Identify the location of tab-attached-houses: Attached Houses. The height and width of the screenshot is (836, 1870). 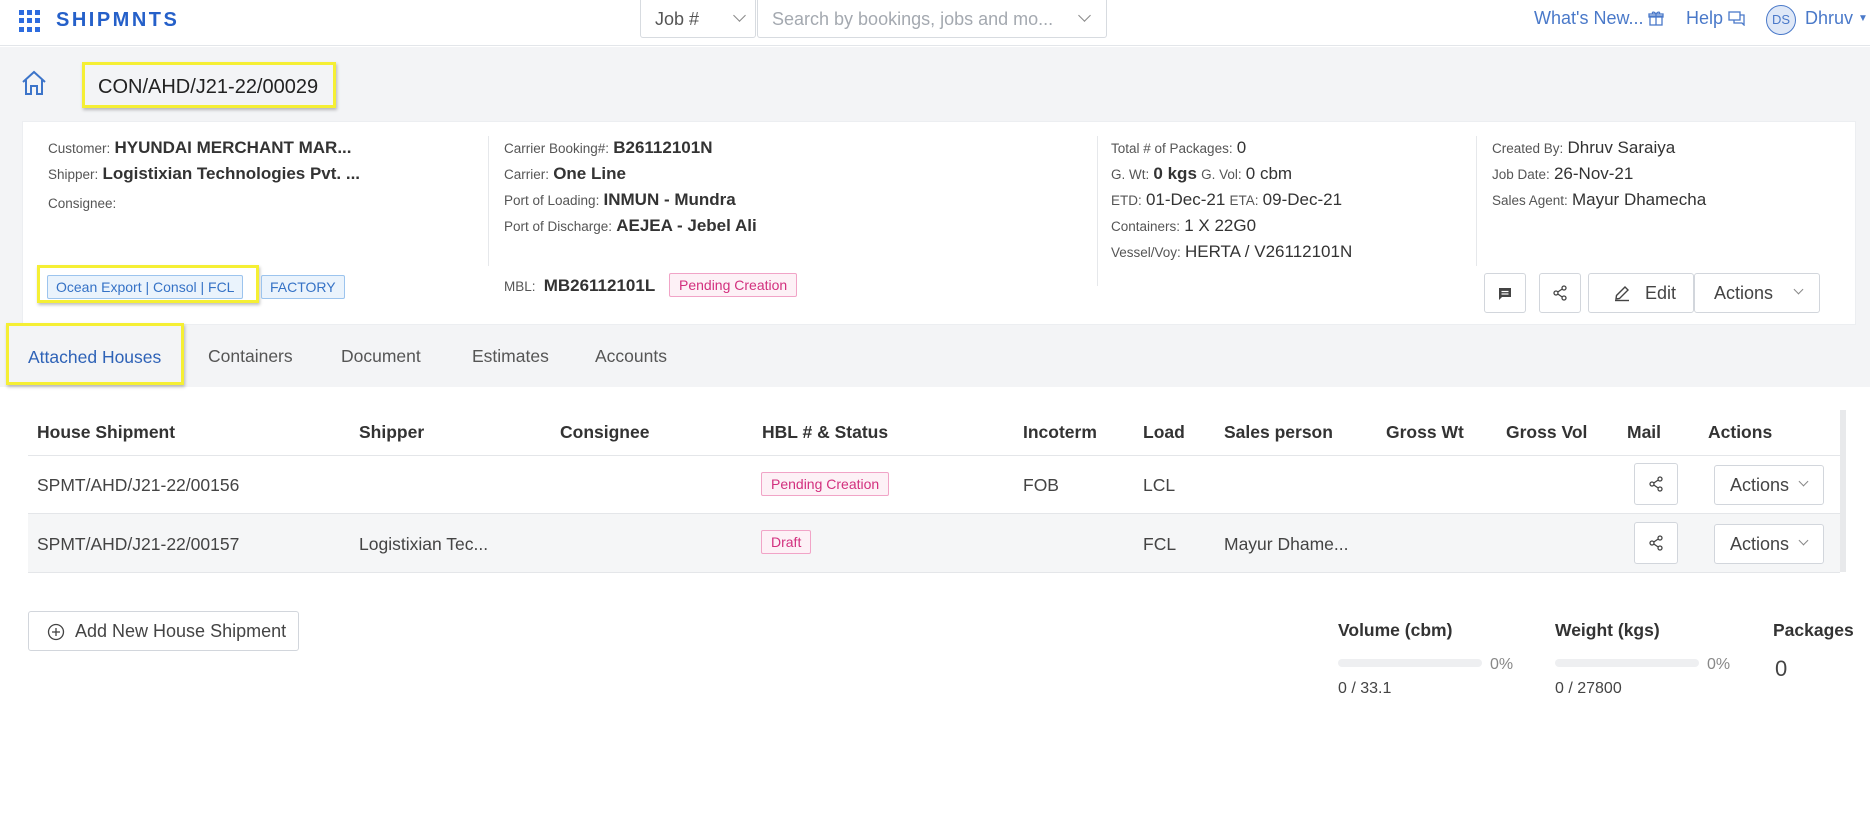
(95, 354).